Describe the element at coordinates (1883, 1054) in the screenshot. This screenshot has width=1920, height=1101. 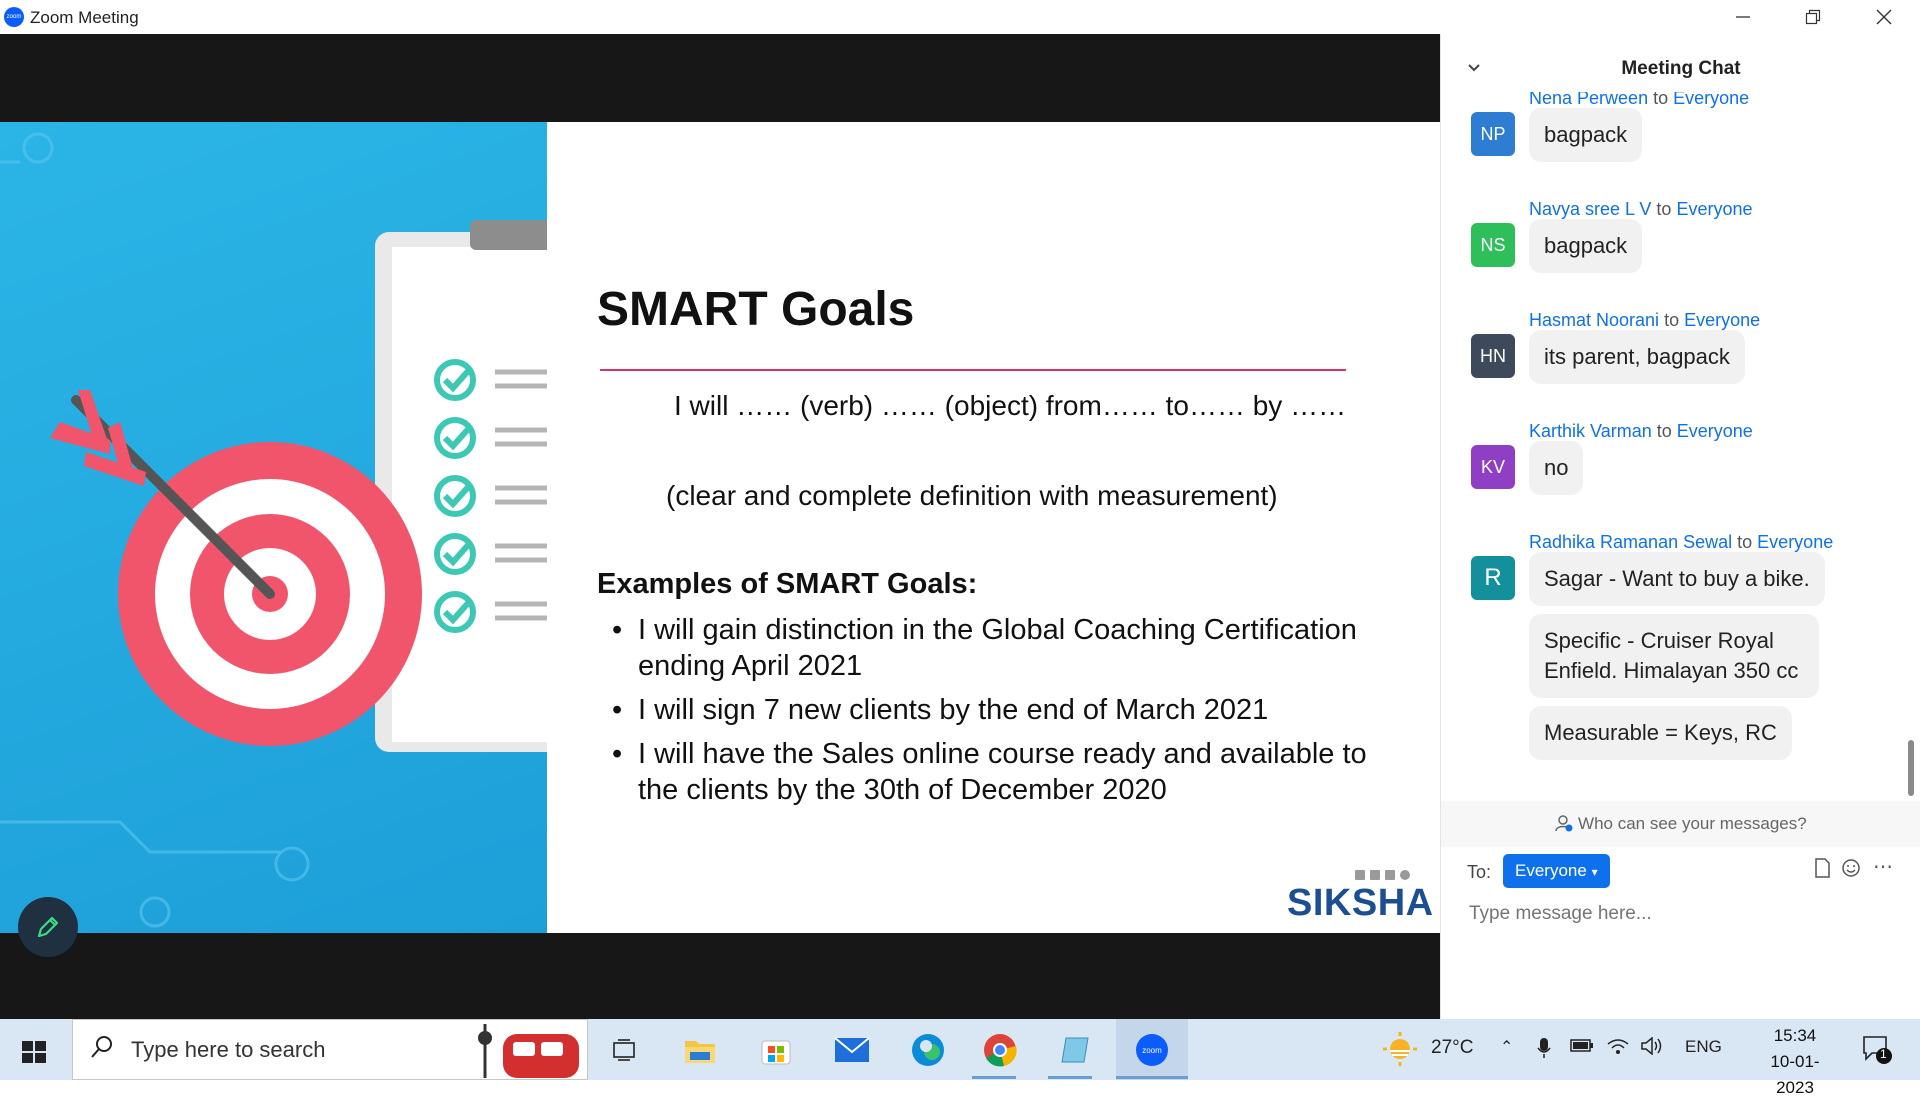
I see `notification-count: 1` at that location.